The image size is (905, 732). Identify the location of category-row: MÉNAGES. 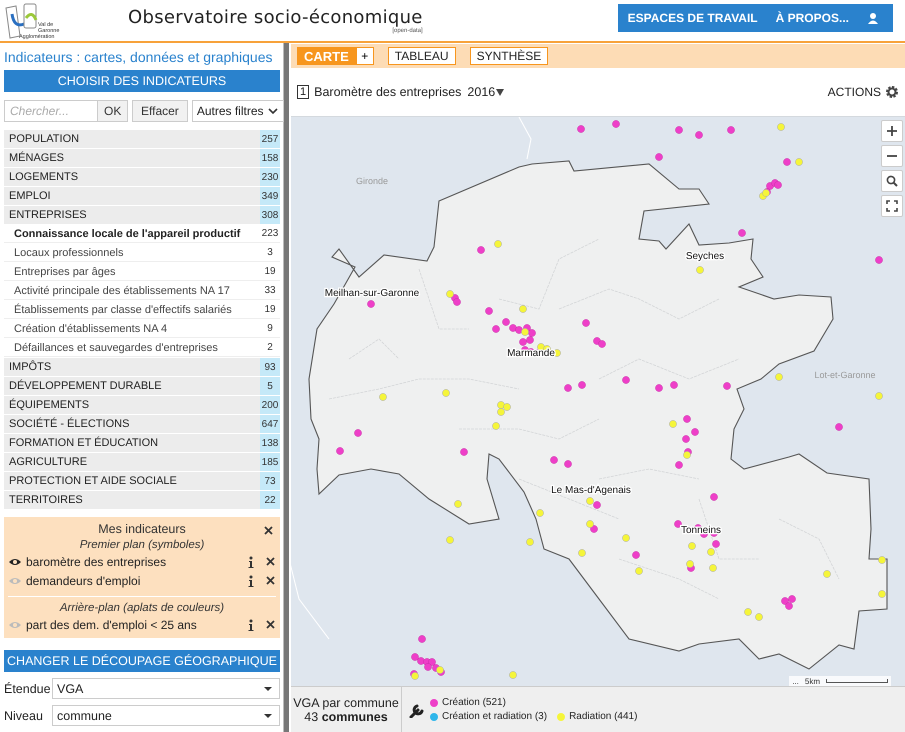
(132, 158).